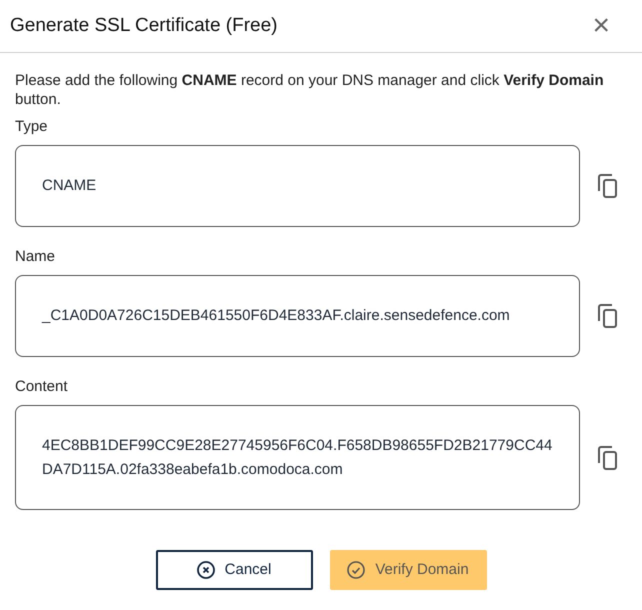  Describe the element at coordinates (310, 90) in the screenshot. I see `instructions: Please add the following CNAME record on your DNS manager and click Verify Domain button.` at that location.